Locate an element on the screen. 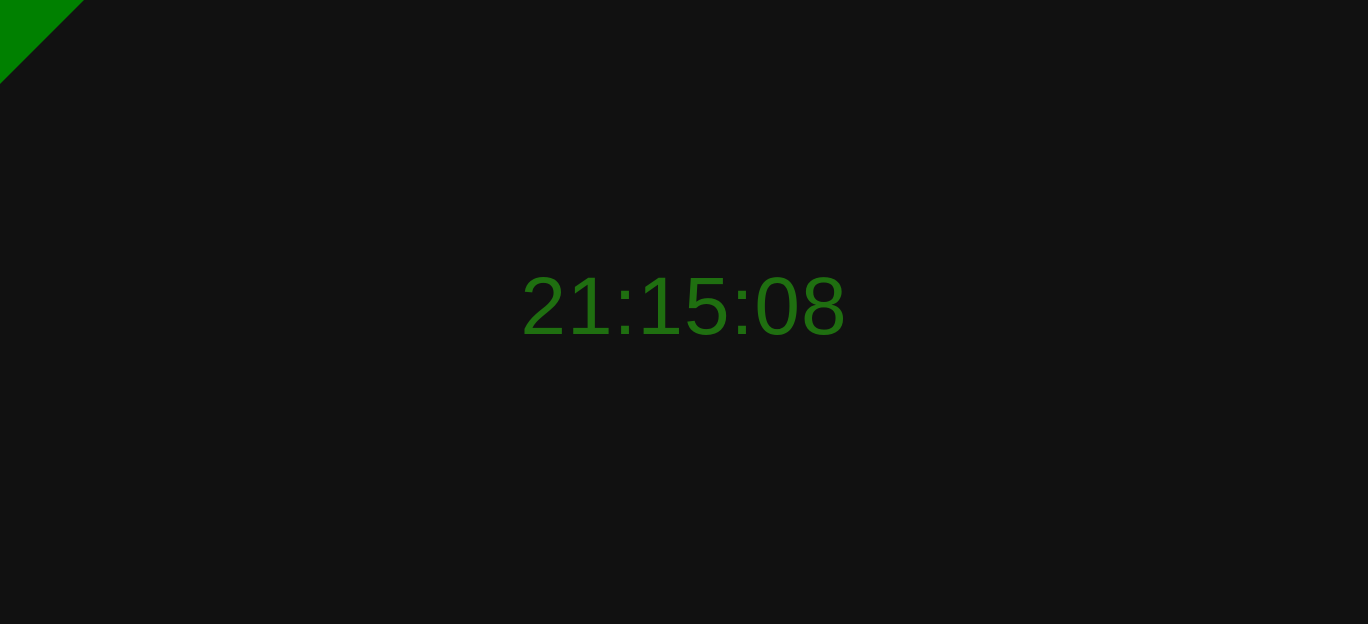  corner-indicator is located at coordinates (42, 42).